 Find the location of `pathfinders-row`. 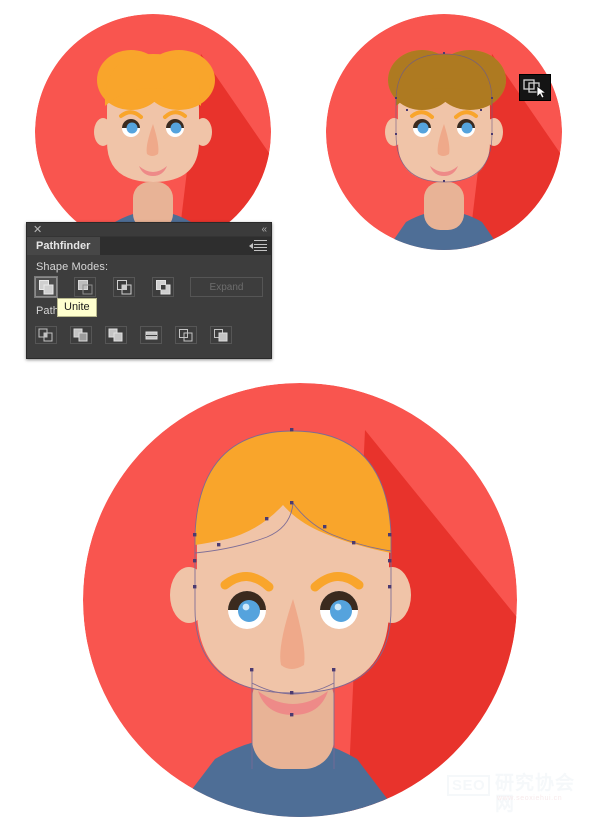

pathfinders-row is located at coordinates (149, 335).